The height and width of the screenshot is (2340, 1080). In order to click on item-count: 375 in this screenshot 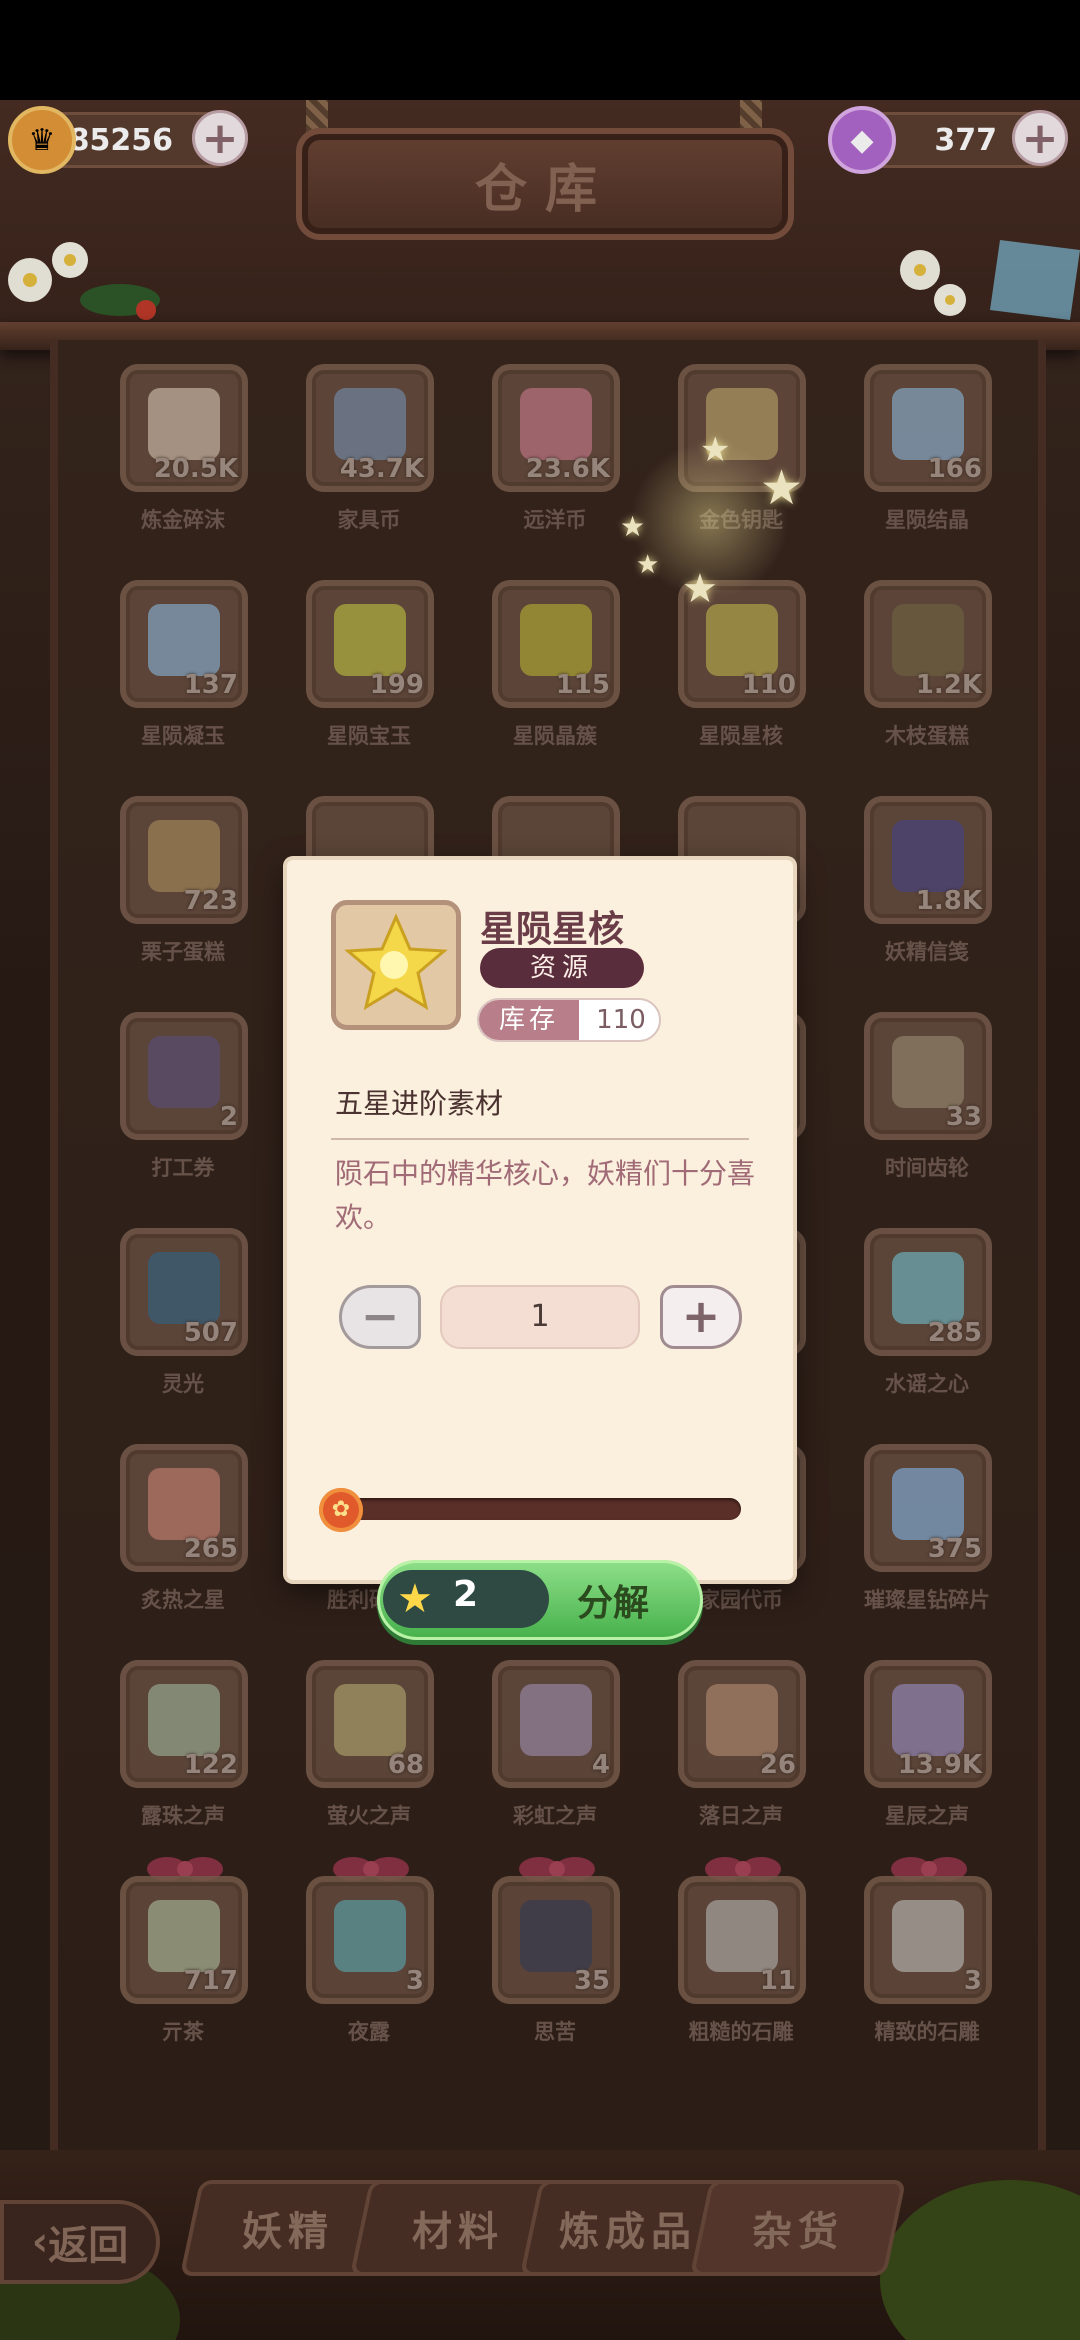, I will do `click(954, 1549)`.